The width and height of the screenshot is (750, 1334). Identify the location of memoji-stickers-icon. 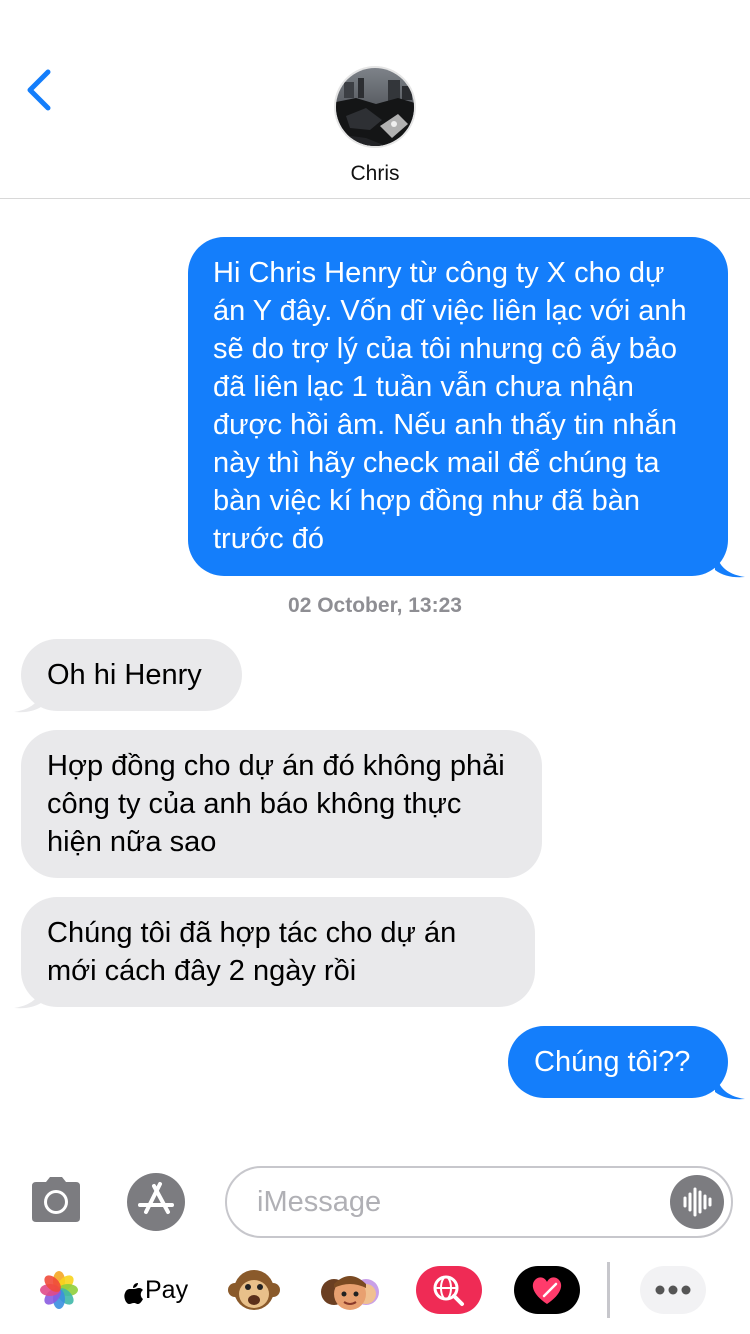
(350, 1293).